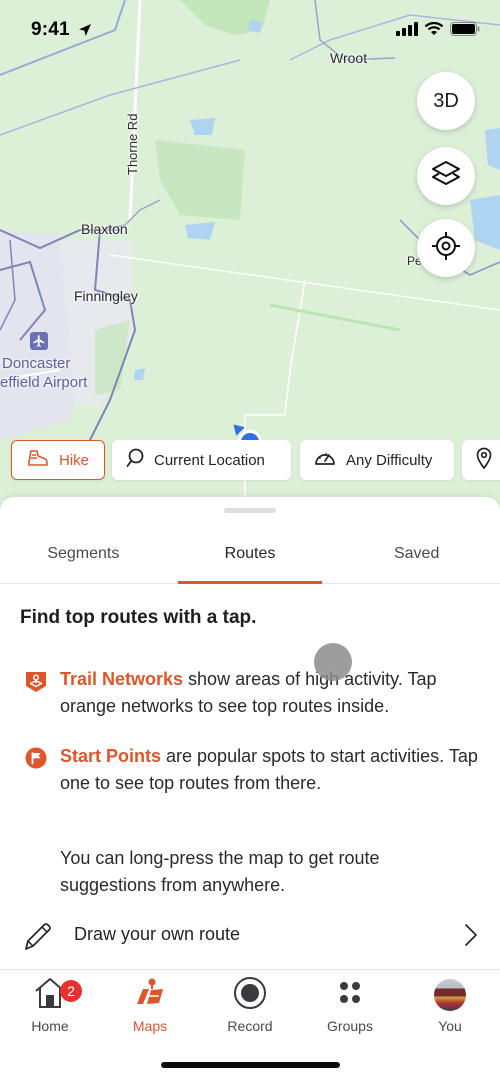 This screenshot has width=500, height=1080. I want to click on filter-chips: Hike Current Location Any Difficulty, so click(250, 460).